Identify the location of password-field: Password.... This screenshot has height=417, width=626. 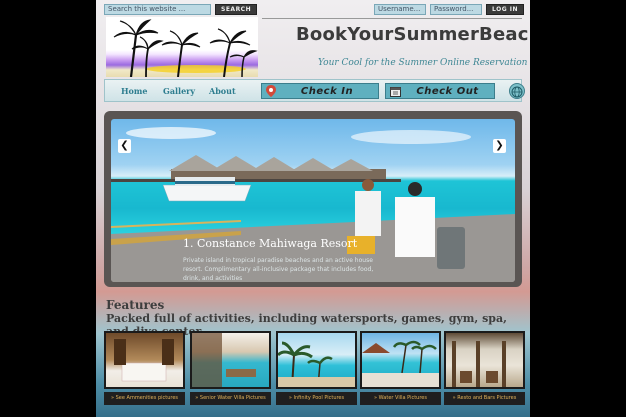
(456, 9).